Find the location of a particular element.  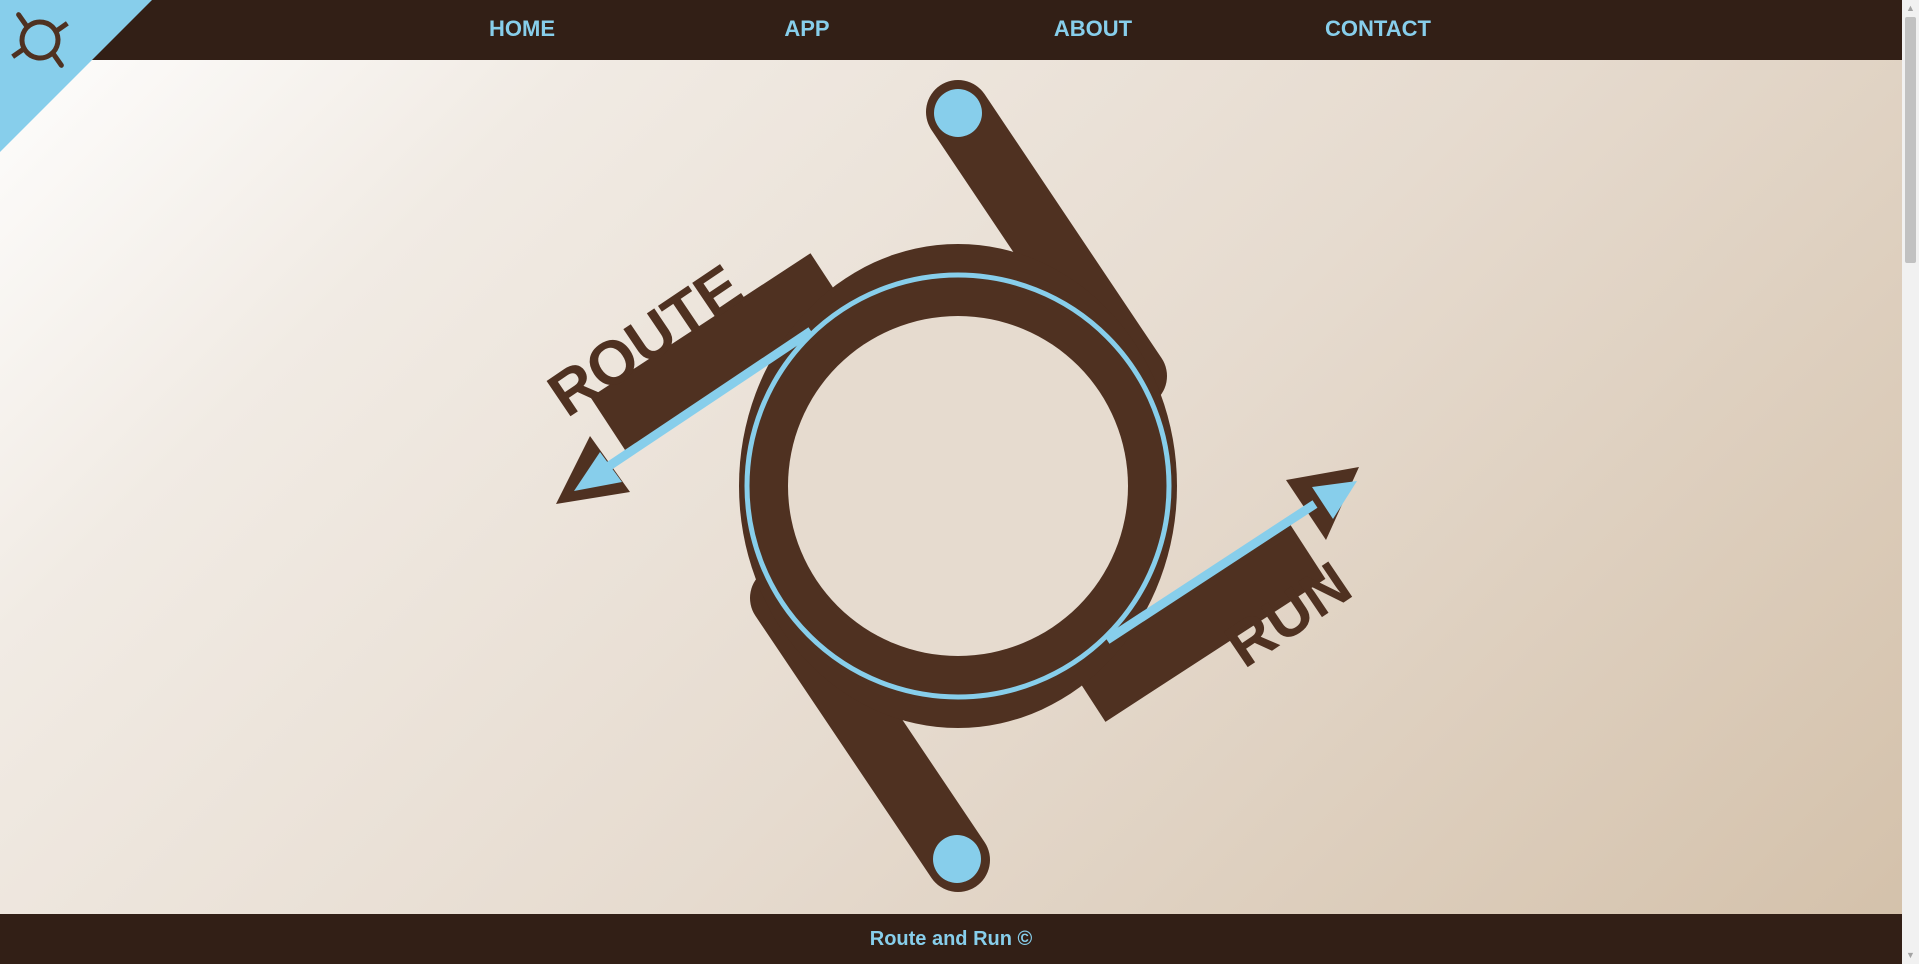

scroll-up-arrow-icon: ▲ is located at coordinates (1910, 8).